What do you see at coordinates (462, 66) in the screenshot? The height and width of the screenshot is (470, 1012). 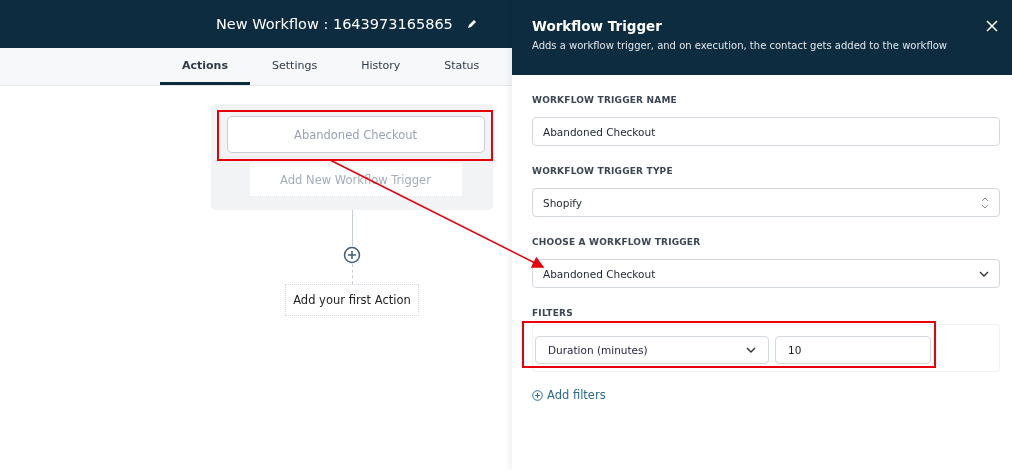 I see `tab: Status` at bounding box center [462, 66].